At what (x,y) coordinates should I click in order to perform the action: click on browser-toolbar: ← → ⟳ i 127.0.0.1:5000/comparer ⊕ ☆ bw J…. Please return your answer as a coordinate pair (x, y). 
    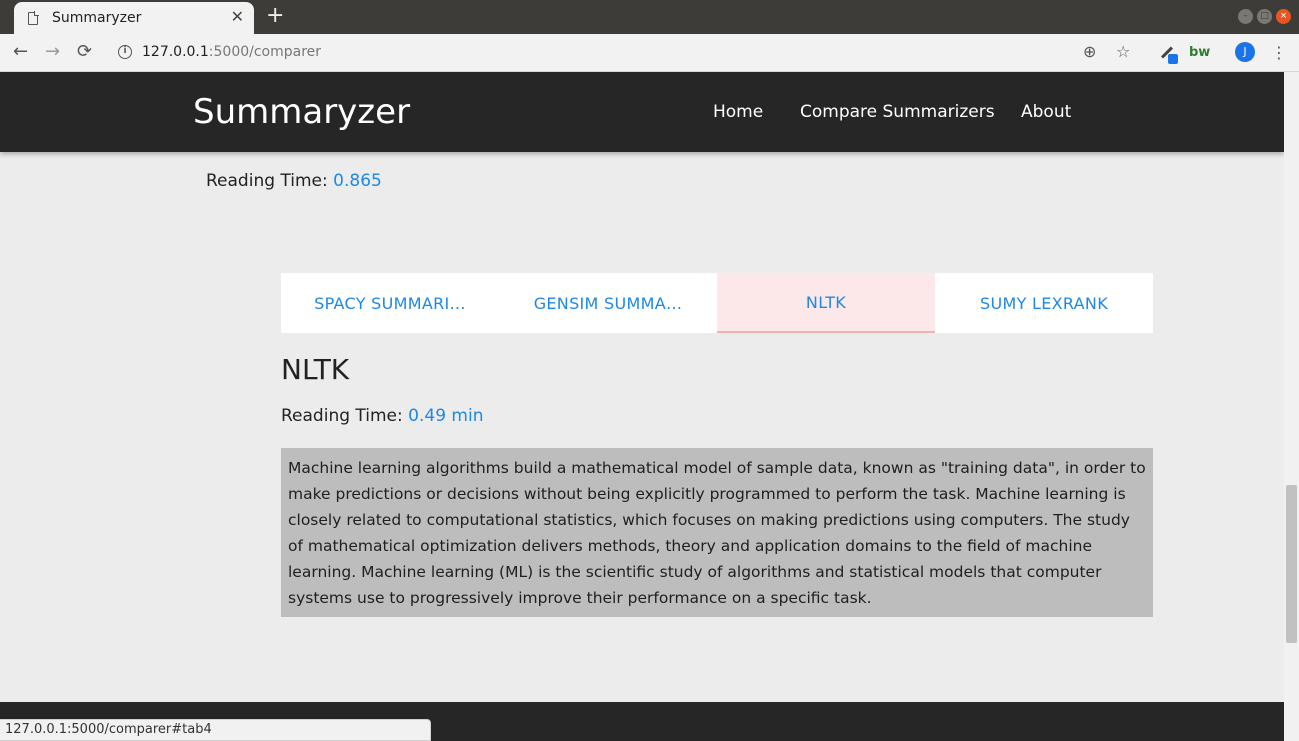
    Looking at the image, I should click on (649, 53).